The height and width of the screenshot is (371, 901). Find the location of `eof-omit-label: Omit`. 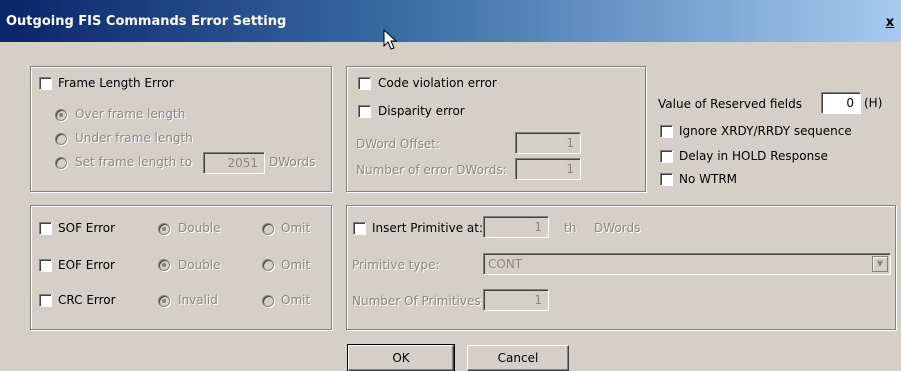

eof-omit-label: Omit is located at coordinates (296, 265).